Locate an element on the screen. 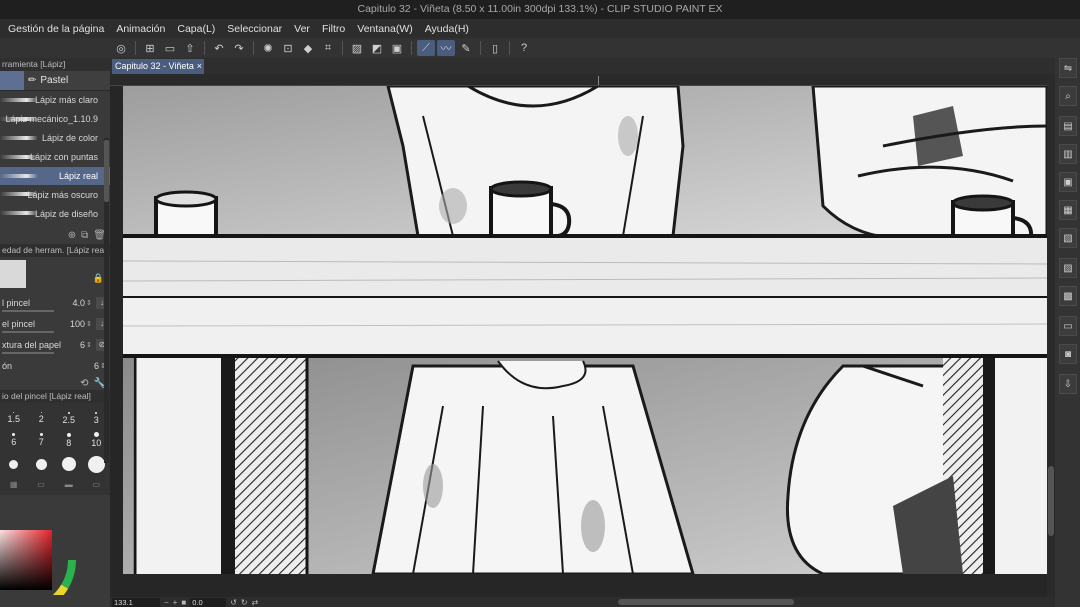  fill-icon: ◆ is located at coordinates (308, 48).